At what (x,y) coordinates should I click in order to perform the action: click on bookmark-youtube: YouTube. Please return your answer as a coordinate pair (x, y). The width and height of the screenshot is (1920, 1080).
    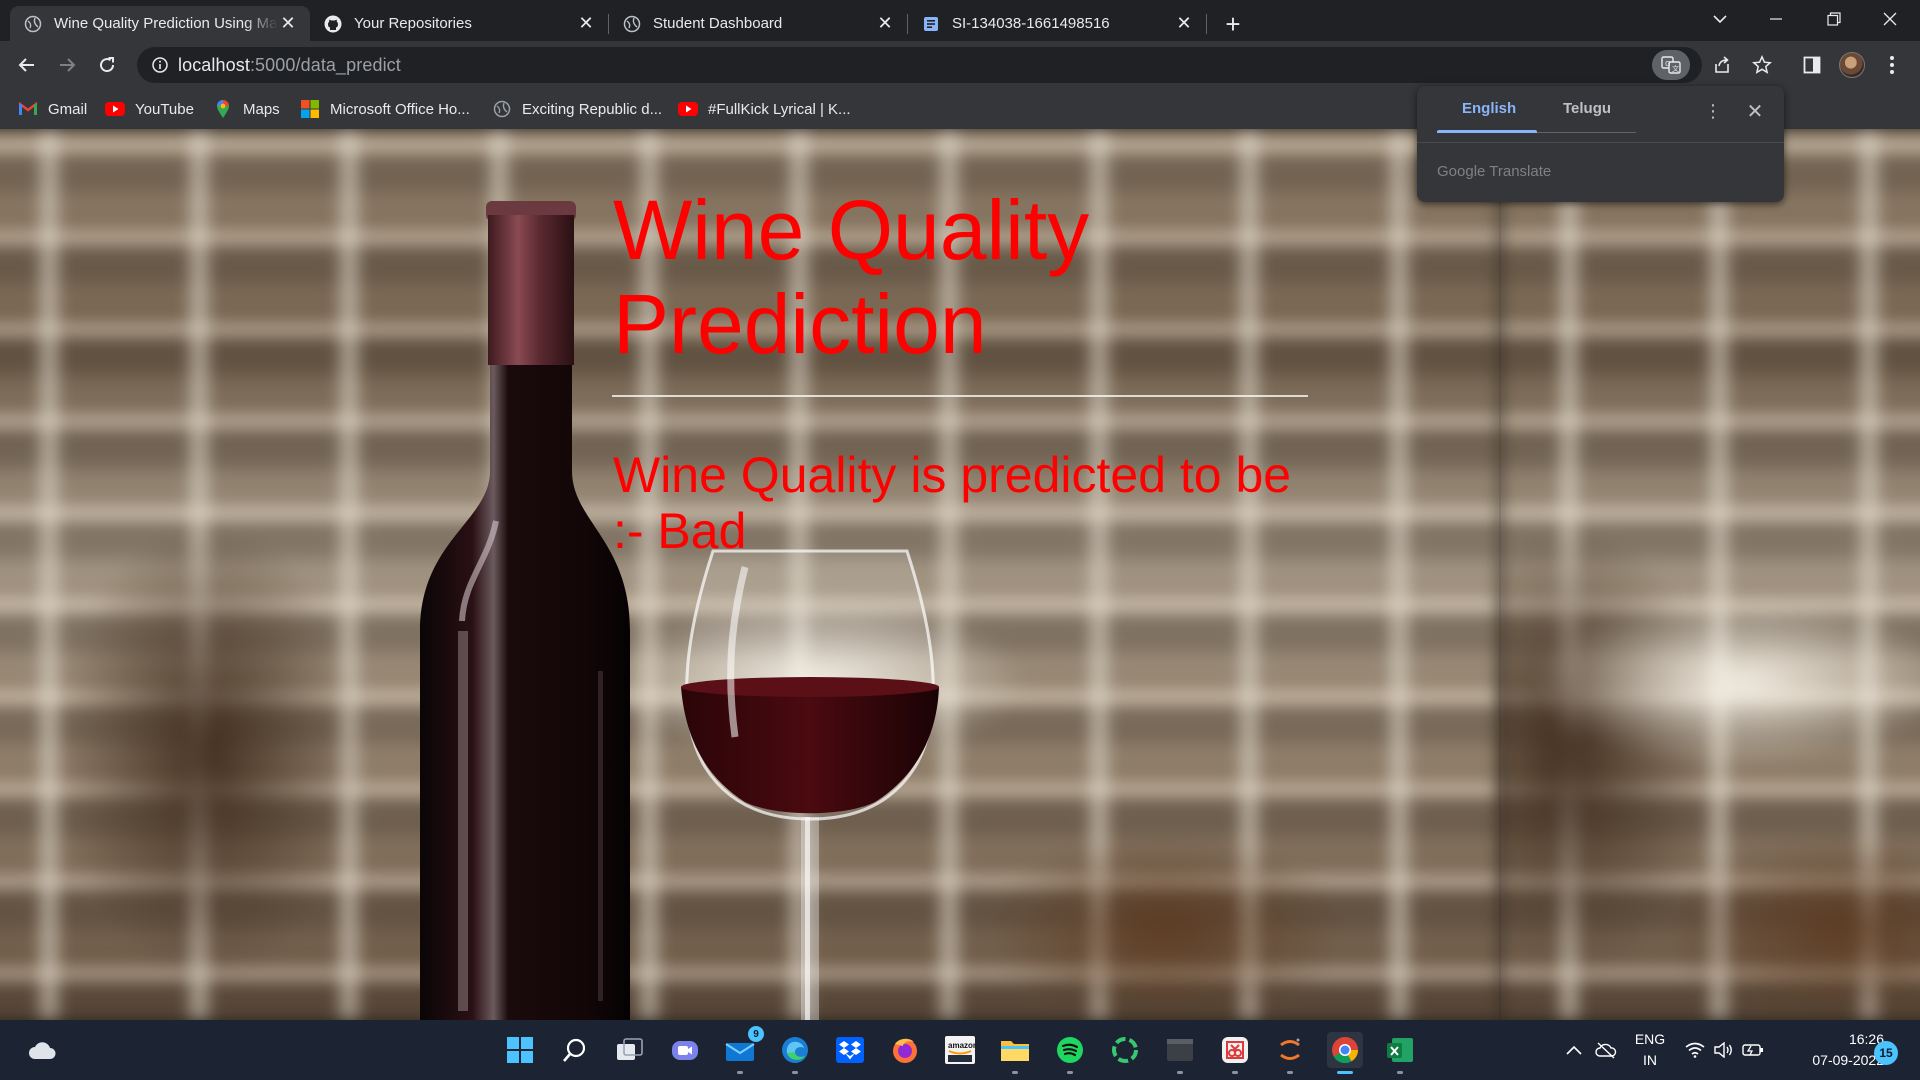
    Looking at the image, I should click on (149, 109).